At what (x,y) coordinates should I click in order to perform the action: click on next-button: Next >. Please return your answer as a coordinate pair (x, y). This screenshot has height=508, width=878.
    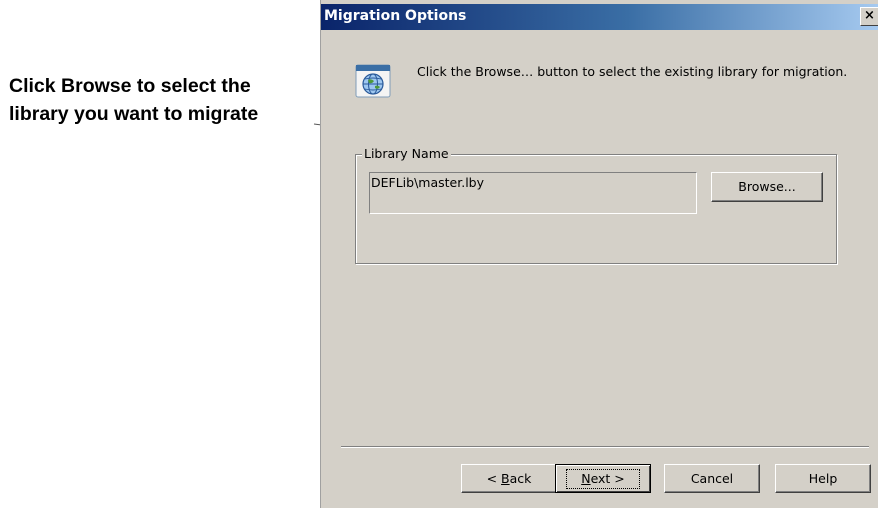
    Looking at the image, I should click on (603, 478).